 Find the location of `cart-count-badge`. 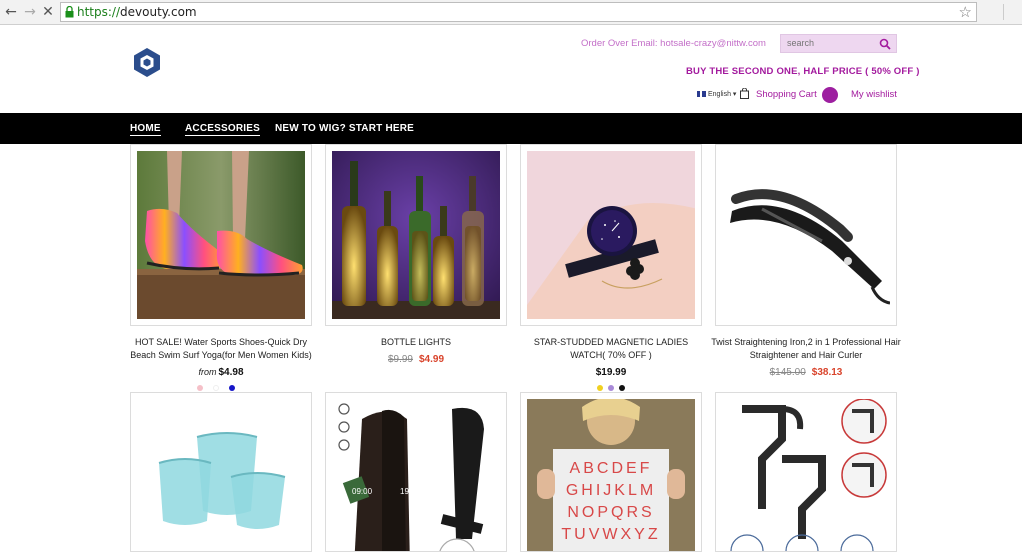

cart-count-badge is located at coordinates (830, 95).